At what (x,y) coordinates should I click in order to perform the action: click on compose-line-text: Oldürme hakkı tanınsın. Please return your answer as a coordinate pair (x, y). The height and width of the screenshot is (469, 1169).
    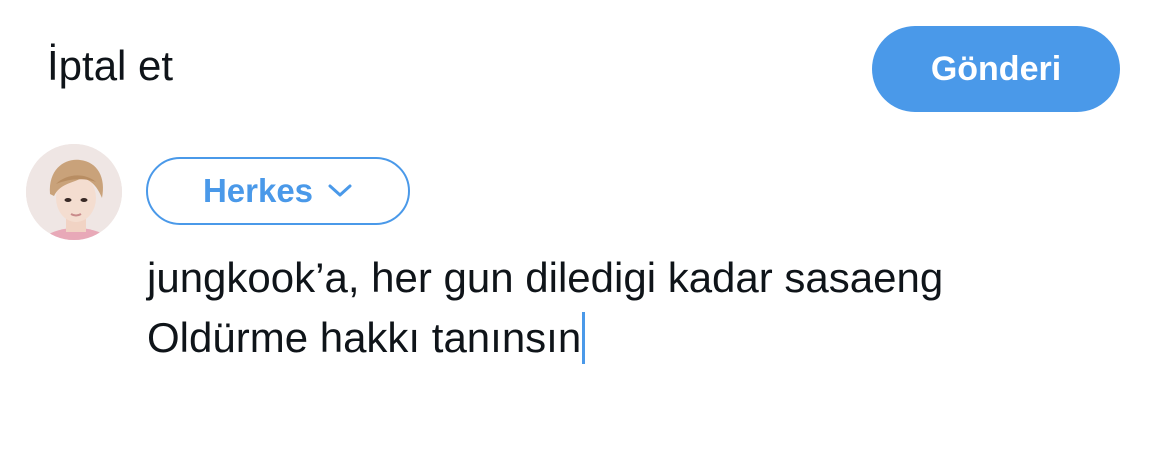
    Looking at the image, I should click on (364, 337).